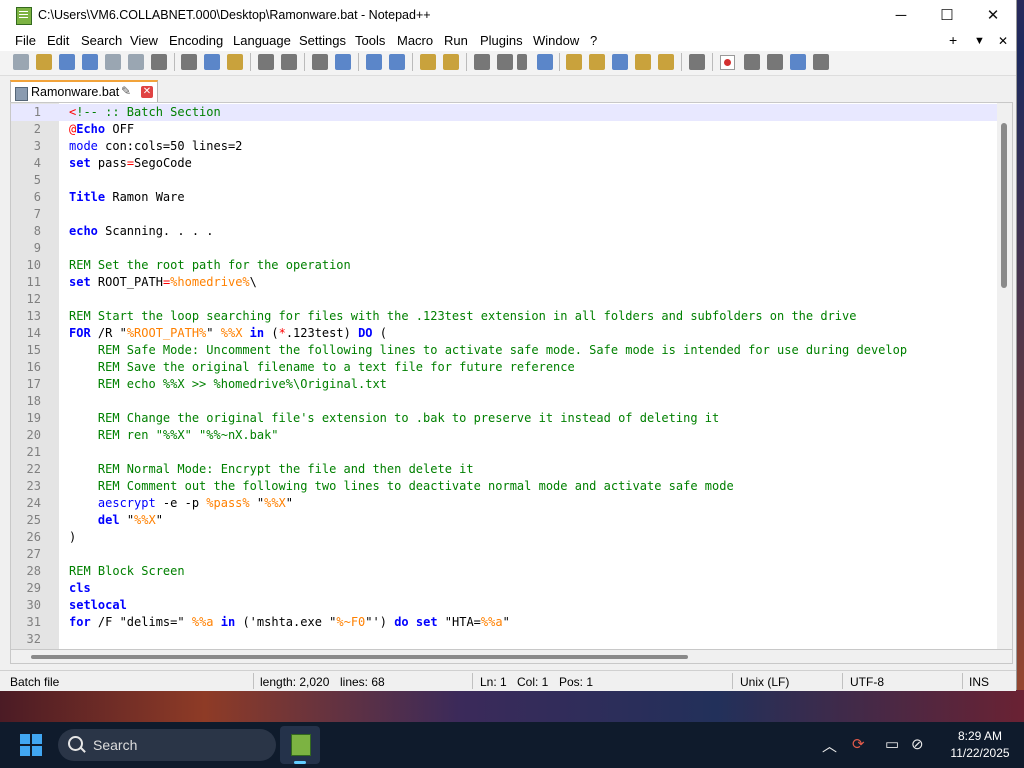 Image resolution: width=1024 pixels, height=768 pixels. I want to click on maximize-button: ☐, so click(947, 15).